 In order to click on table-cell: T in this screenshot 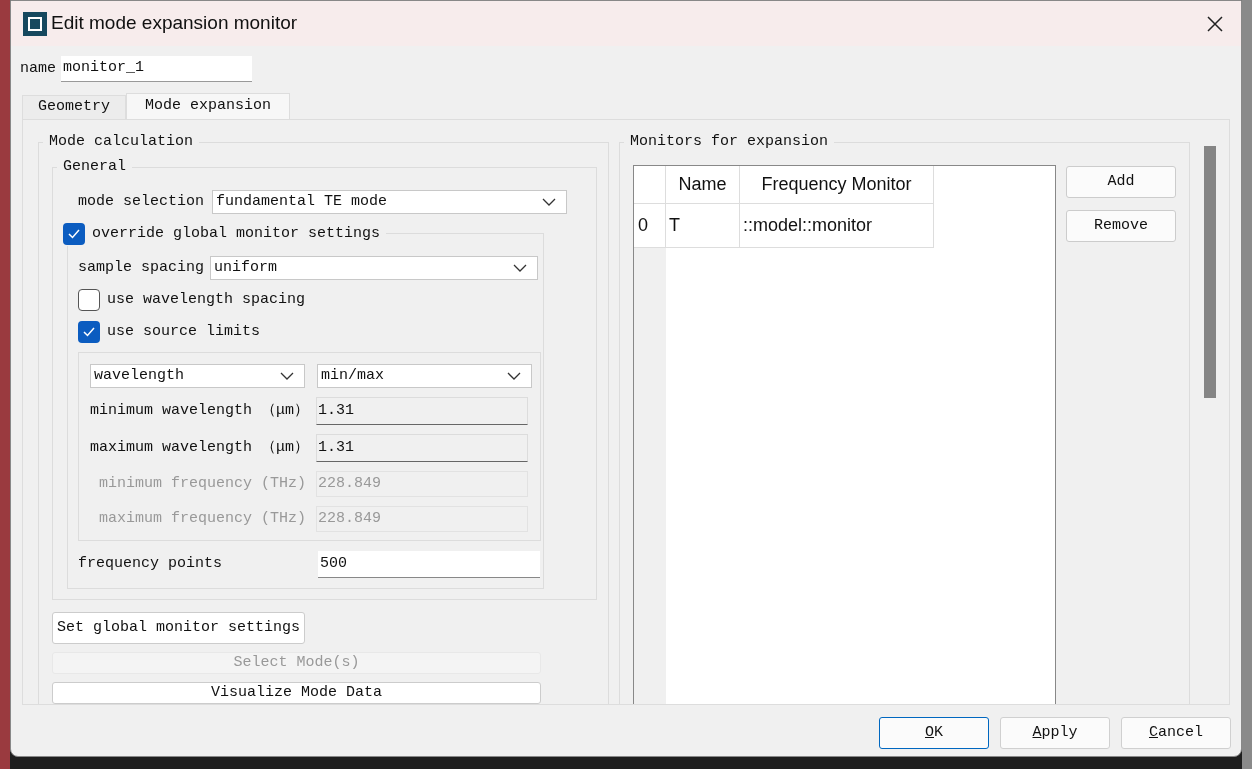, I will do `click(703, 226)`.